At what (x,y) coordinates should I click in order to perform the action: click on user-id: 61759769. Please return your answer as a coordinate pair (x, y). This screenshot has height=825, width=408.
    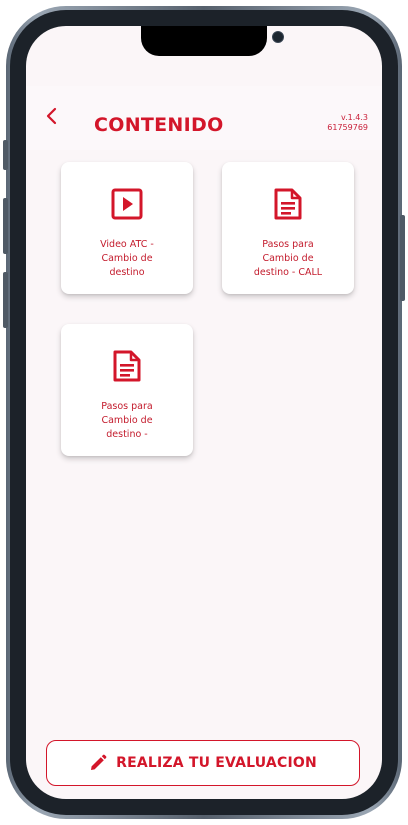
    Looking at the image, I should click on (347, 127).